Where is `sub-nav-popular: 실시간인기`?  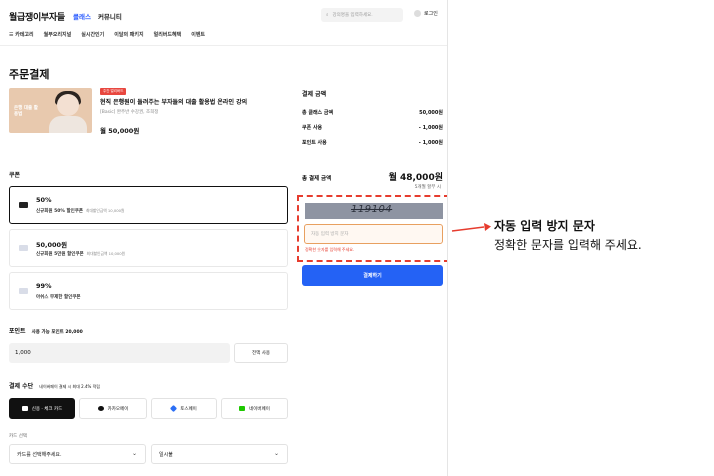 sub-nav-popular: 실시간인기 is located at coordinates (92, 34).